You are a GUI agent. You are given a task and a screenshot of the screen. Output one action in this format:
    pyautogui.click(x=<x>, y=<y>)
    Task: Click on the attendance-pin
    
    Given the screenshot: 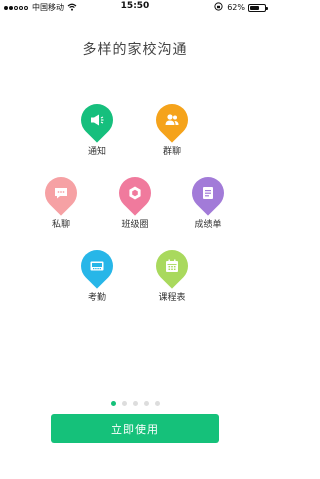 What is the action you would take?
    pyautogui.click(x=97, y=266)
    